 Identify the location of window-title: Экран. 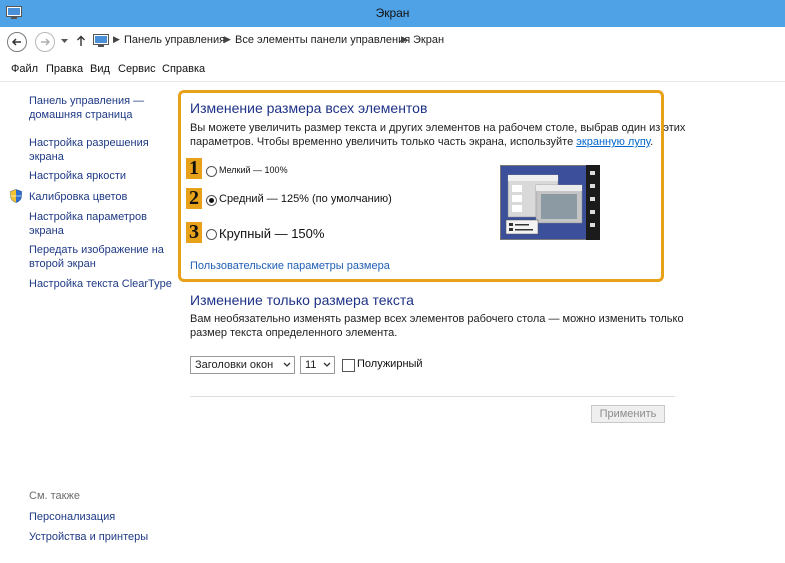
(392, 13).